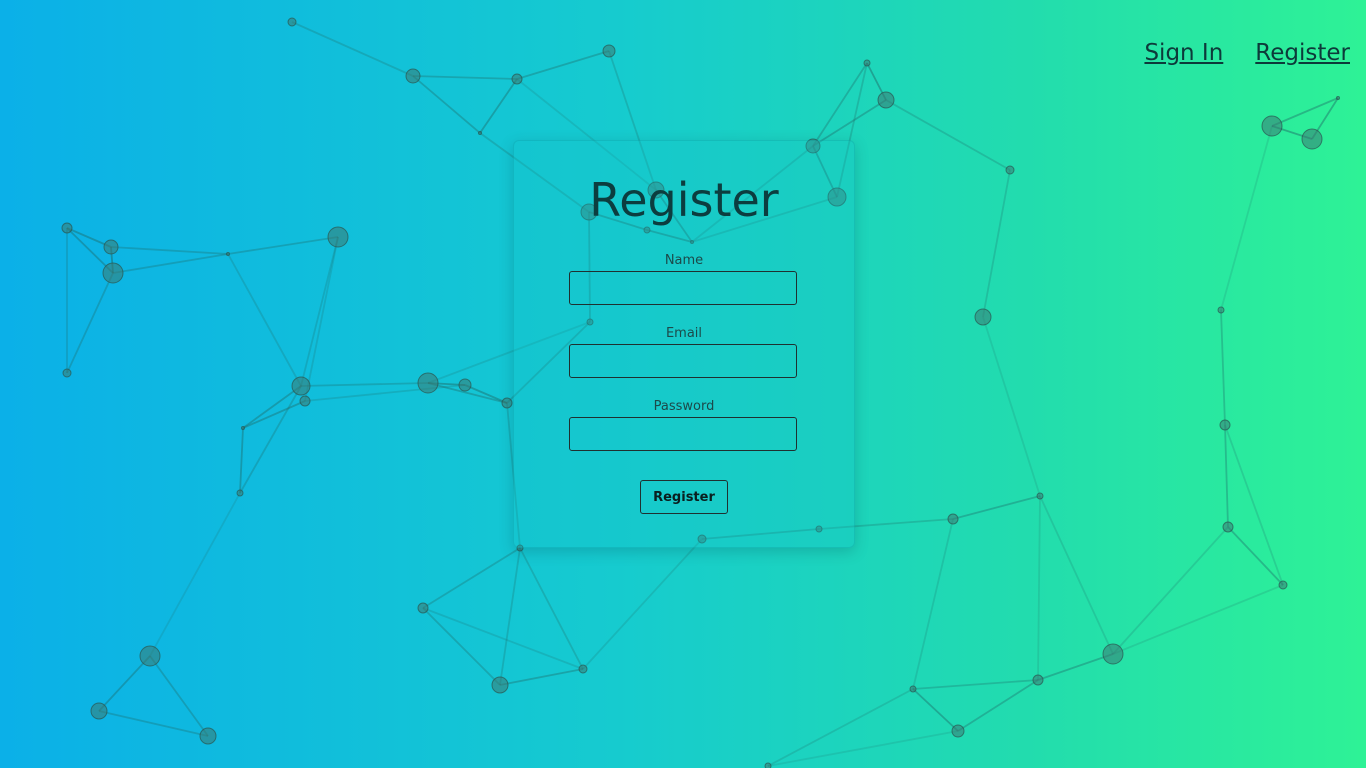 The height and width of the screenshot is (768, 1366). Describe the element at coordinates (683, 434) in the screenshot. I see `password-field` at that location.